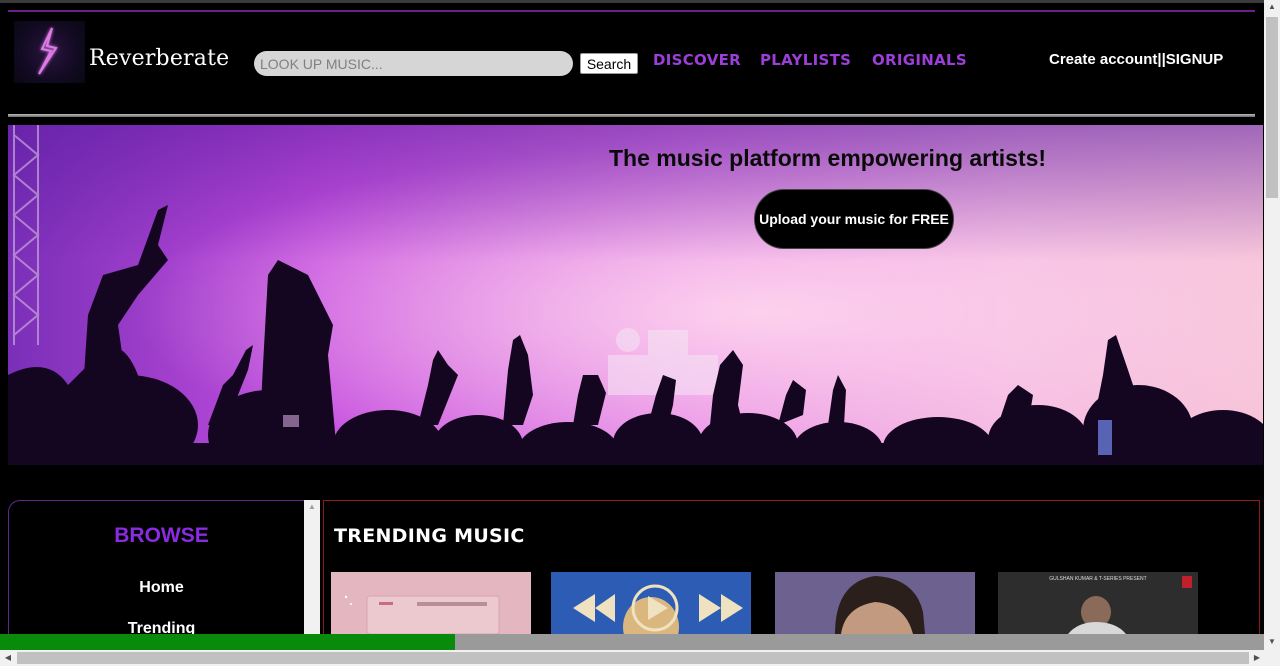 The height and width of the screenshot is (666, 1280). What do you see at coordinates (312, 506) in the screenshot?
I see `scroll-up-arrow-icon: ▲` at bounding box center [312, 506].